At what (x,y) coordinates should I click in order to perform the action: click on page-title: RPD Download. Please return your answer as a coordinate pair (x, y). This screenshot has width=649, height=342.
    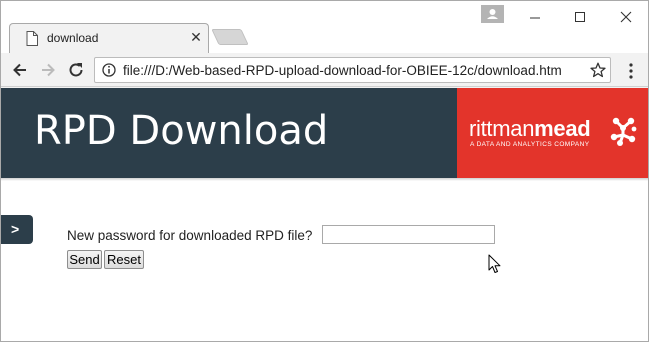
    Looking at the image, I should click on (181, 131).